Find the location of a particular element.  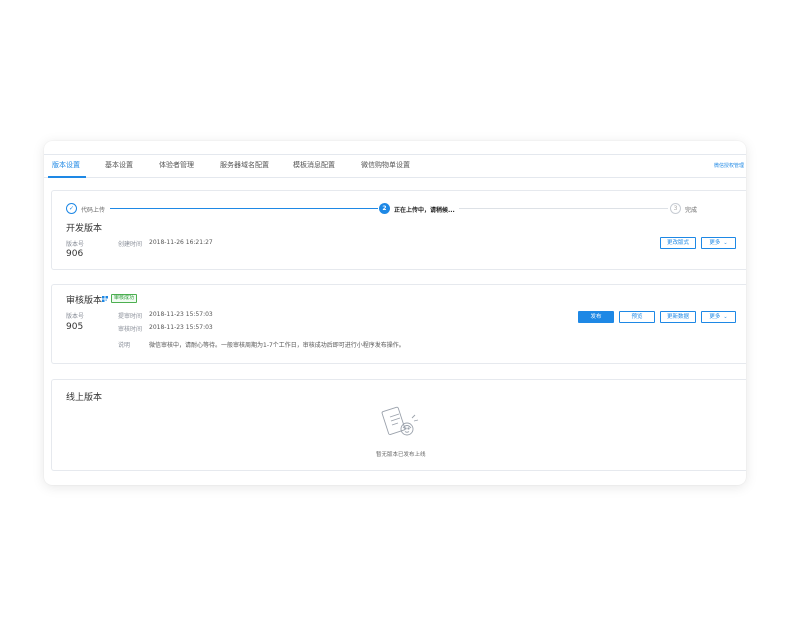

dev-version-number: 906 is located at coordinates (75, 254).